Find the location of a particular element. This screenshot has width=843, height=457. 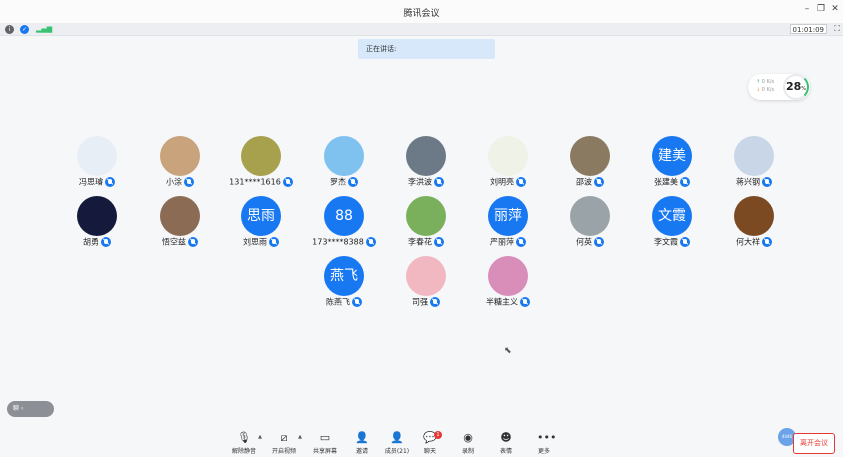

participant-tile: 建美 张建美 is located at coordinates (672, 167).